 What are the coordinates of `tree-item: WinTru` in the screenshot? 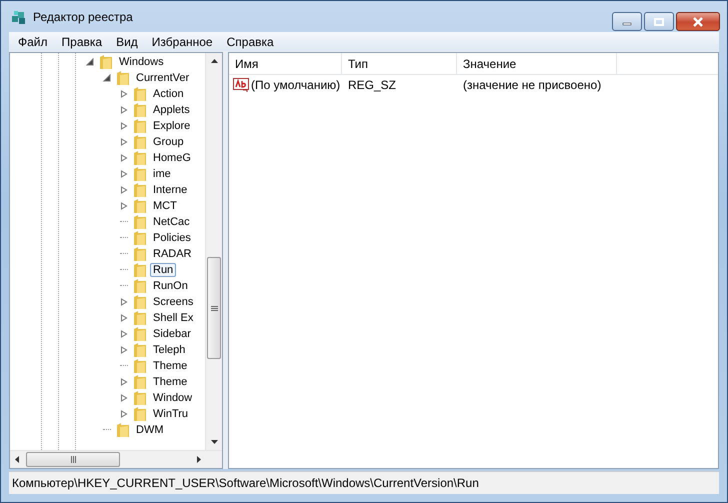 It's located at (171, 414).